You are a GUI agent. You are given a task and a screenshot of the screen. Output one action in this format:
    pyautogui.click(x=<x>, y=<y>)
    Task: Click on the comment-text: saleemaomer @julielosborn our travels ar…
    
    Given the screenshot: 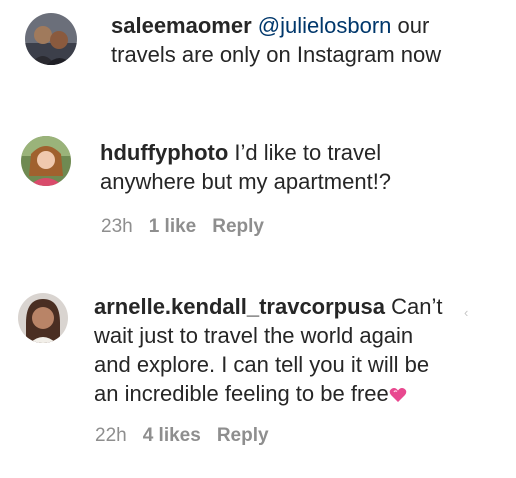 What is the action you would take?
    pyautogui.click(x=311, y=40)
    